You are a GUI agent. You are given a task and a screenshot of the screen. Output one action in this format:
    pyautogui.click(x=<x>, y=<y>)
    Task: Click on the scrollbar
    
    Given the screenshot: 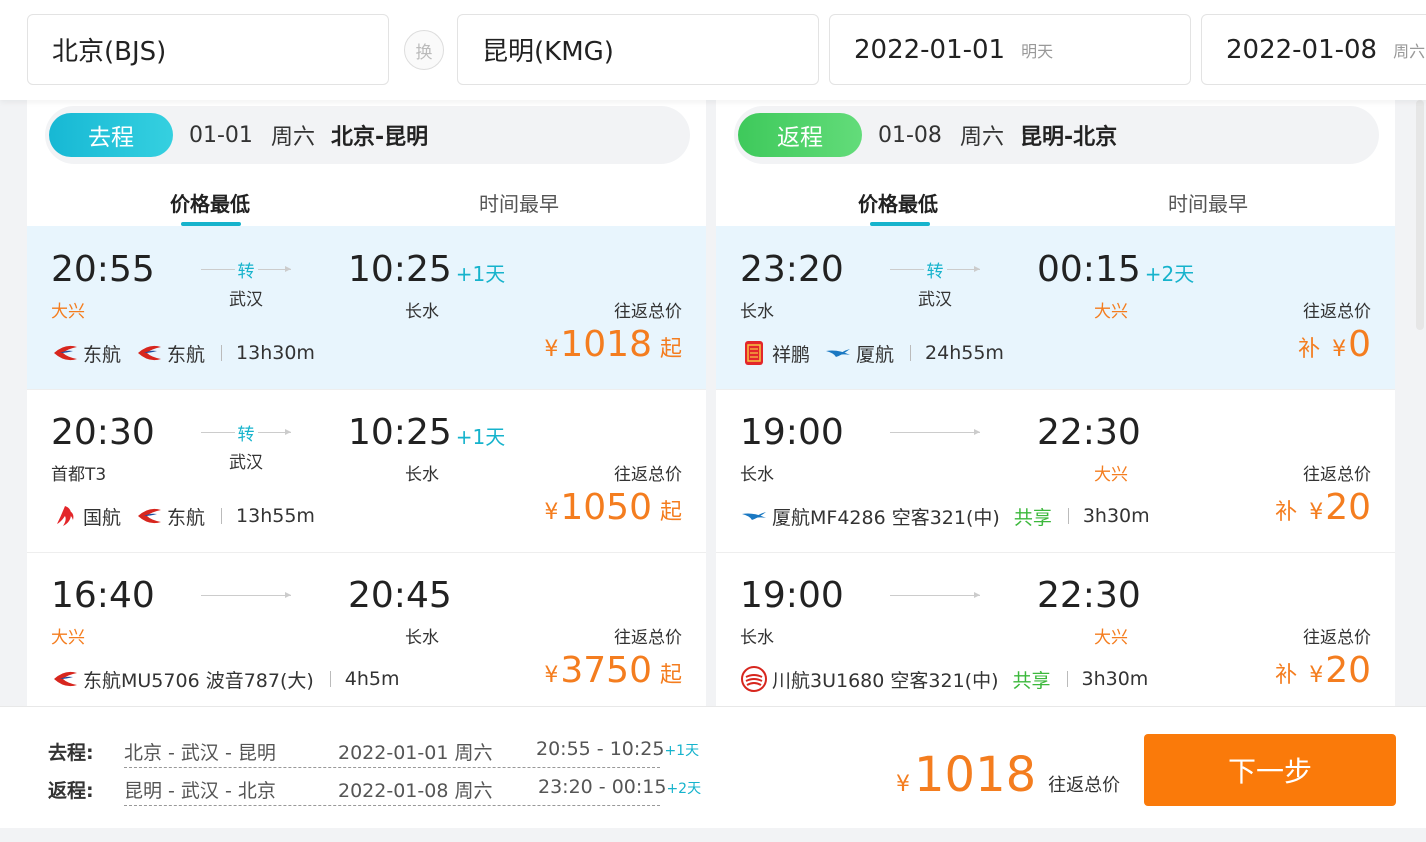 What is the action you would take?
    pyautogui.click(x=1420, y=215)
    